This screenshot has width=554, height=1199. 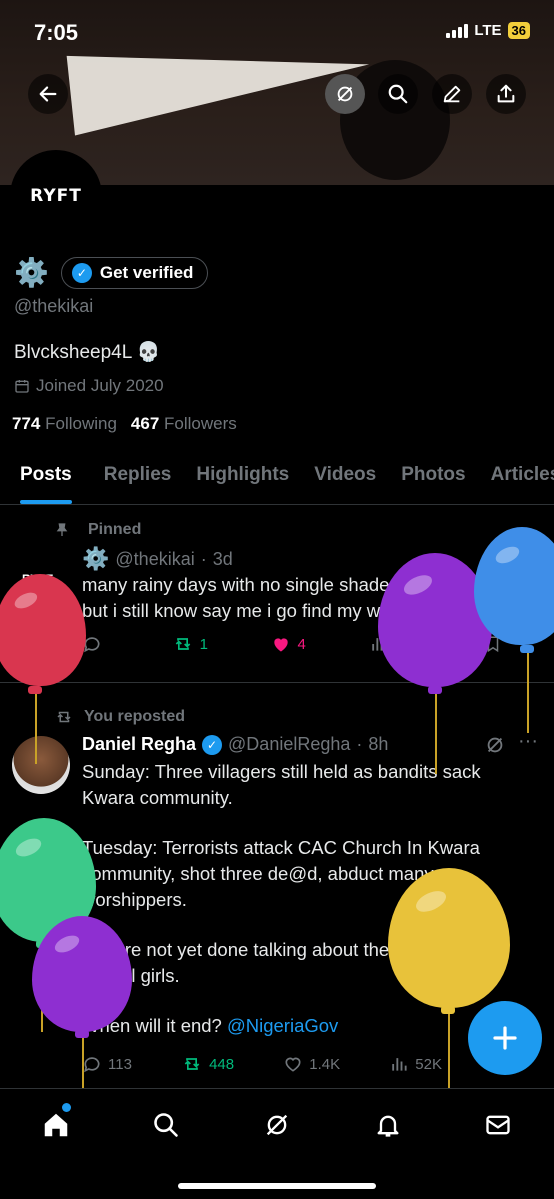 I want to click on reply-icon, so click(x=92, y=1065).